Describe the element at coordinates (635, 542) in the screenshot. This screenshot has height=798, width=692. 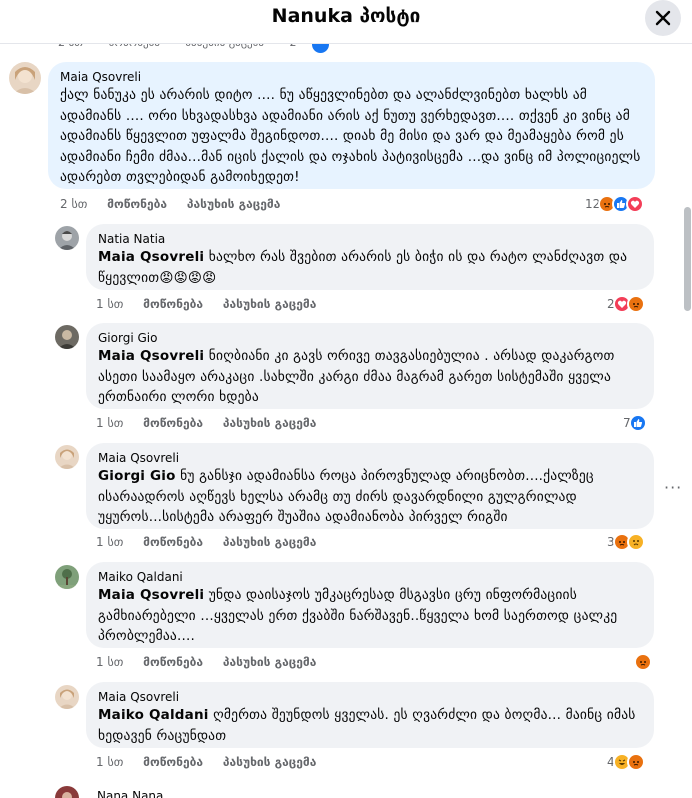
I see `sad-reaction-icon` at that location.